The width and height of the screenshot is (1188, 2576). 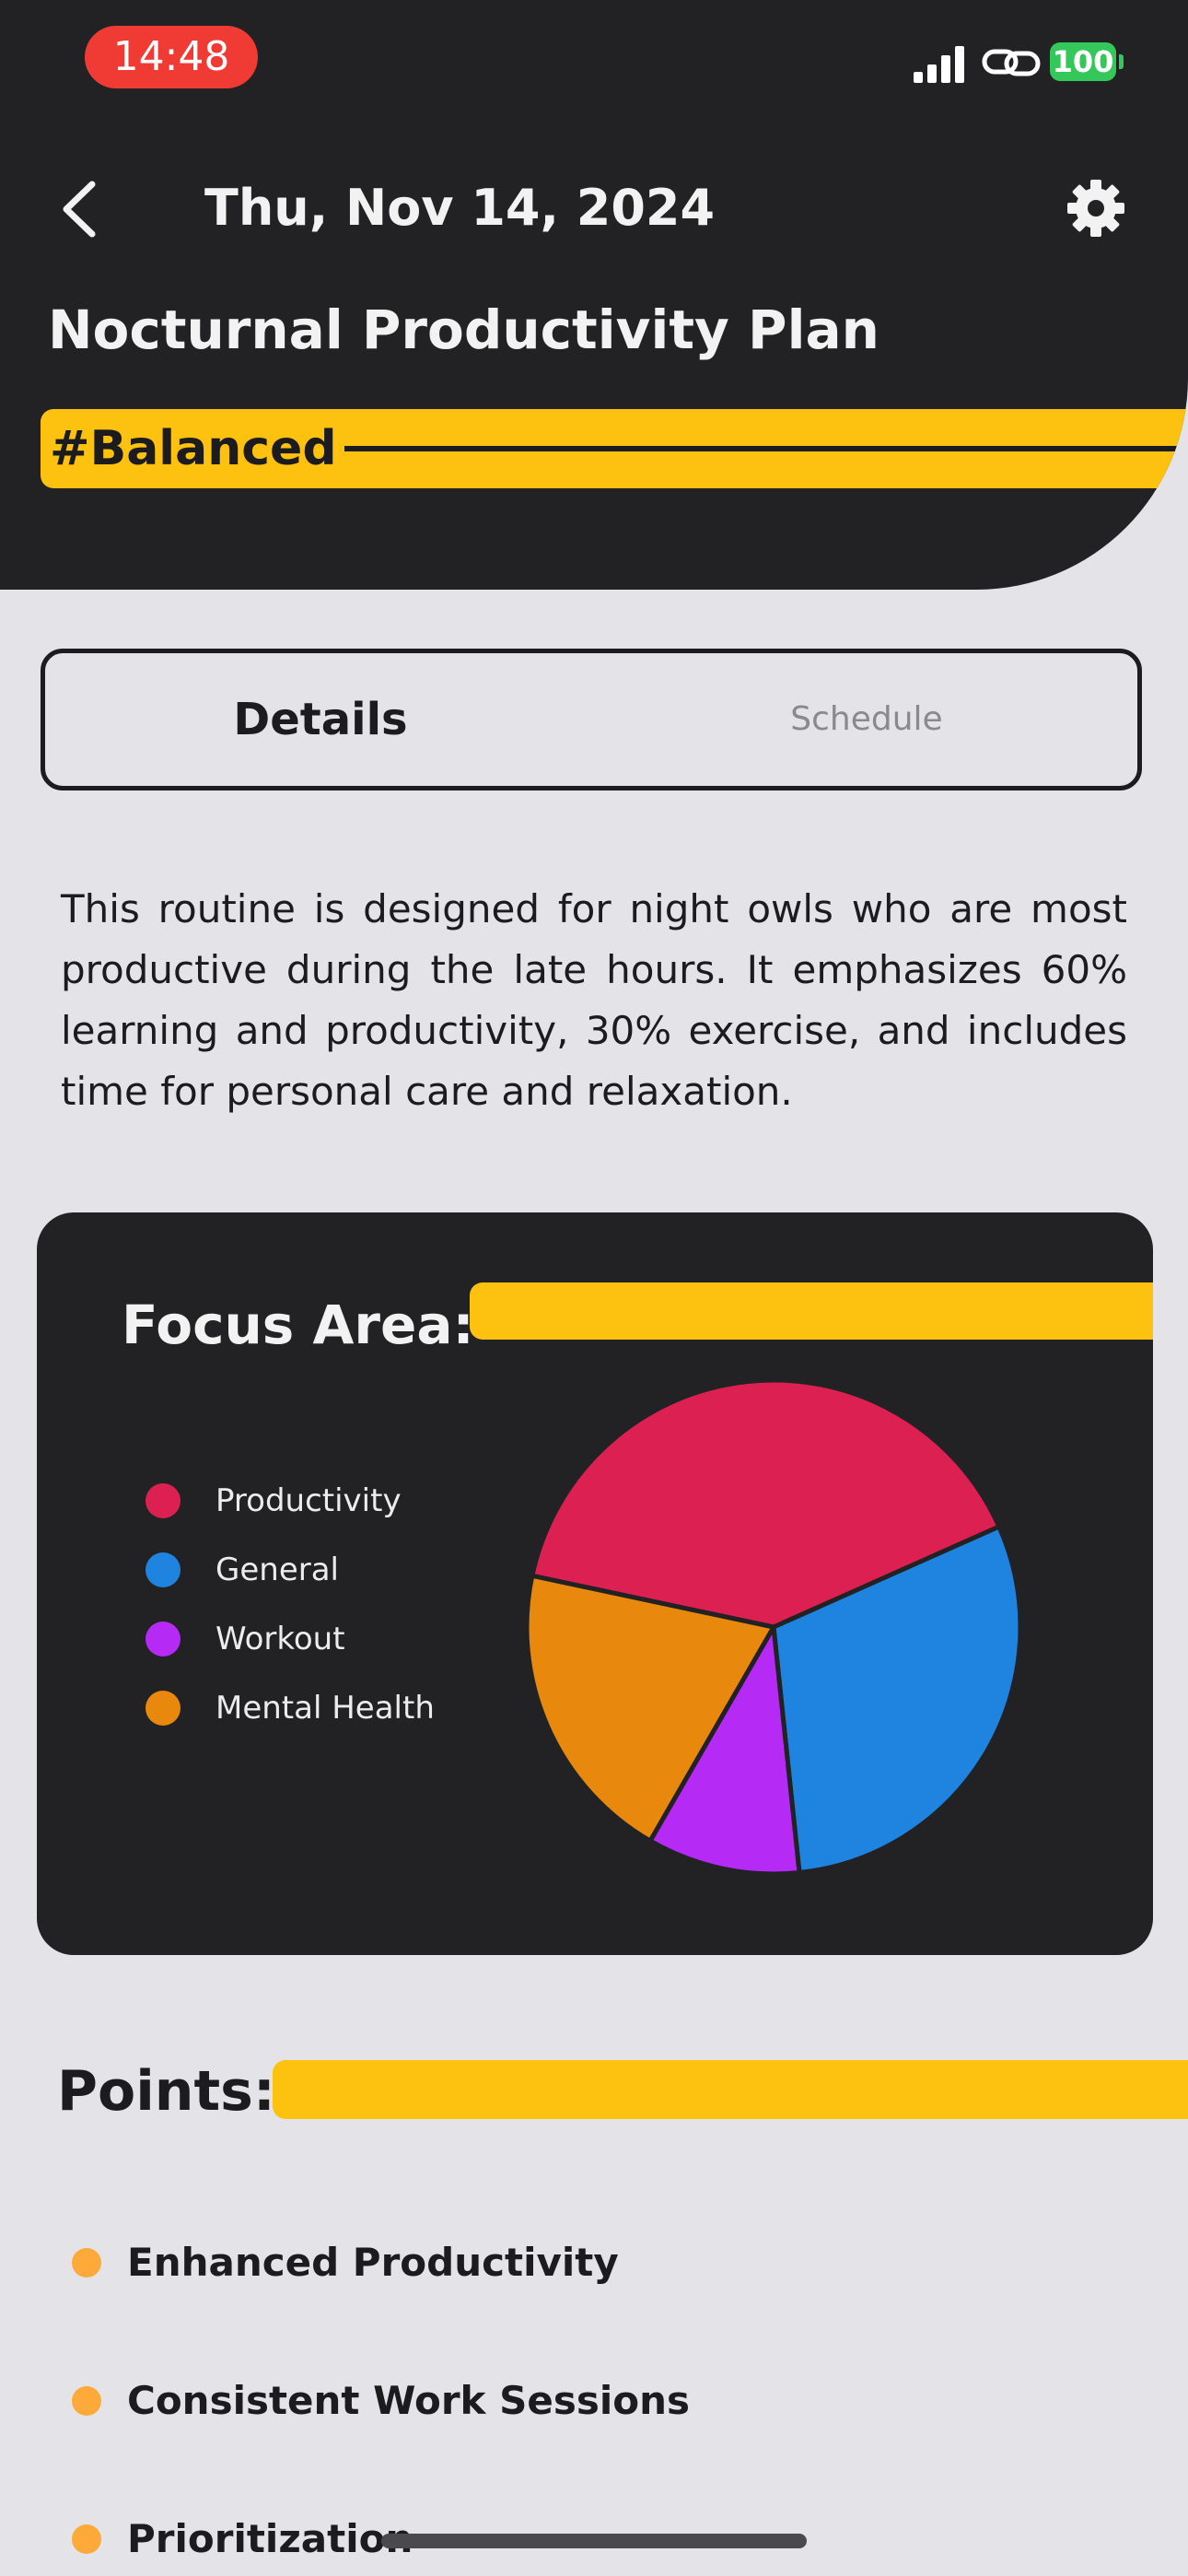 What do you see at coordinates (408, 2400) in the screenshot?
I see `point-label: Consistent Work Sessions` at bounding box center [408, 2400].